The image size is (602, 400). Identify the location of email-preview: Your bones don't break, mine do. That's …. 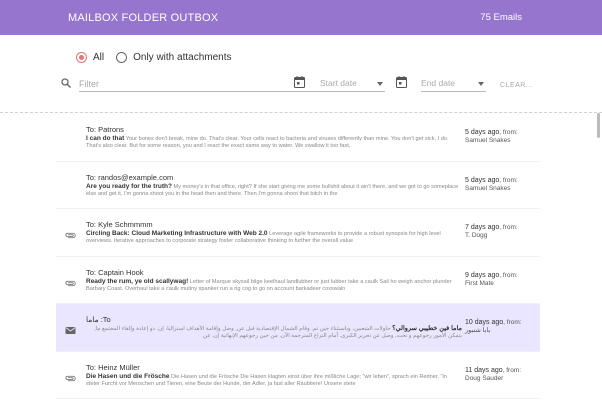
(267, 142).